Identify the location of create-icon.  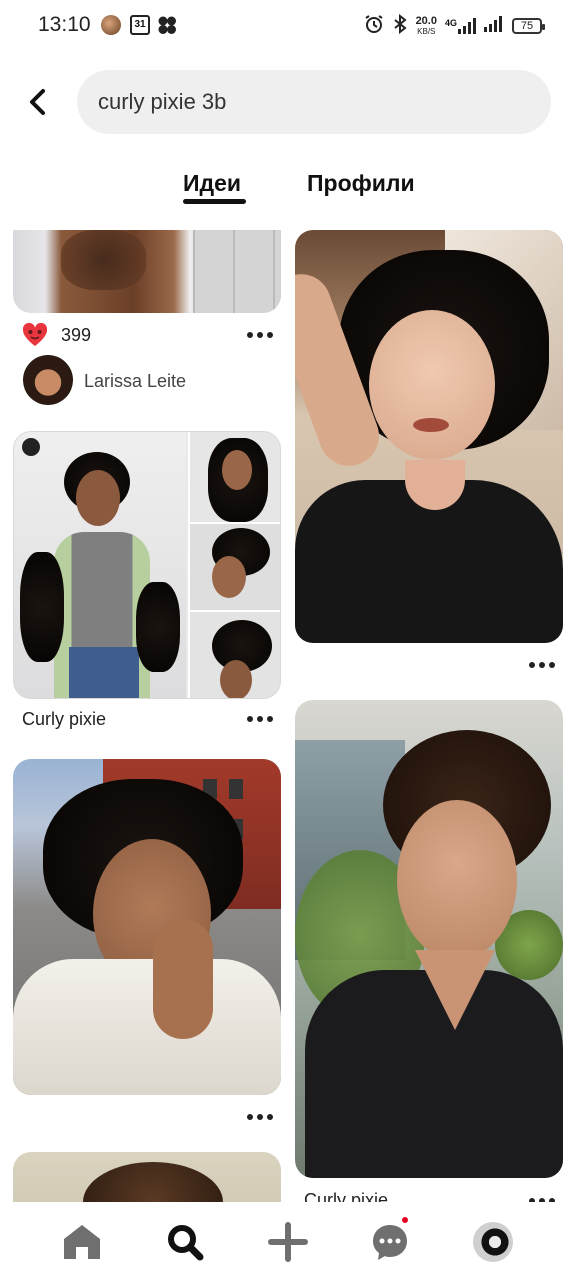
(288, 1242).